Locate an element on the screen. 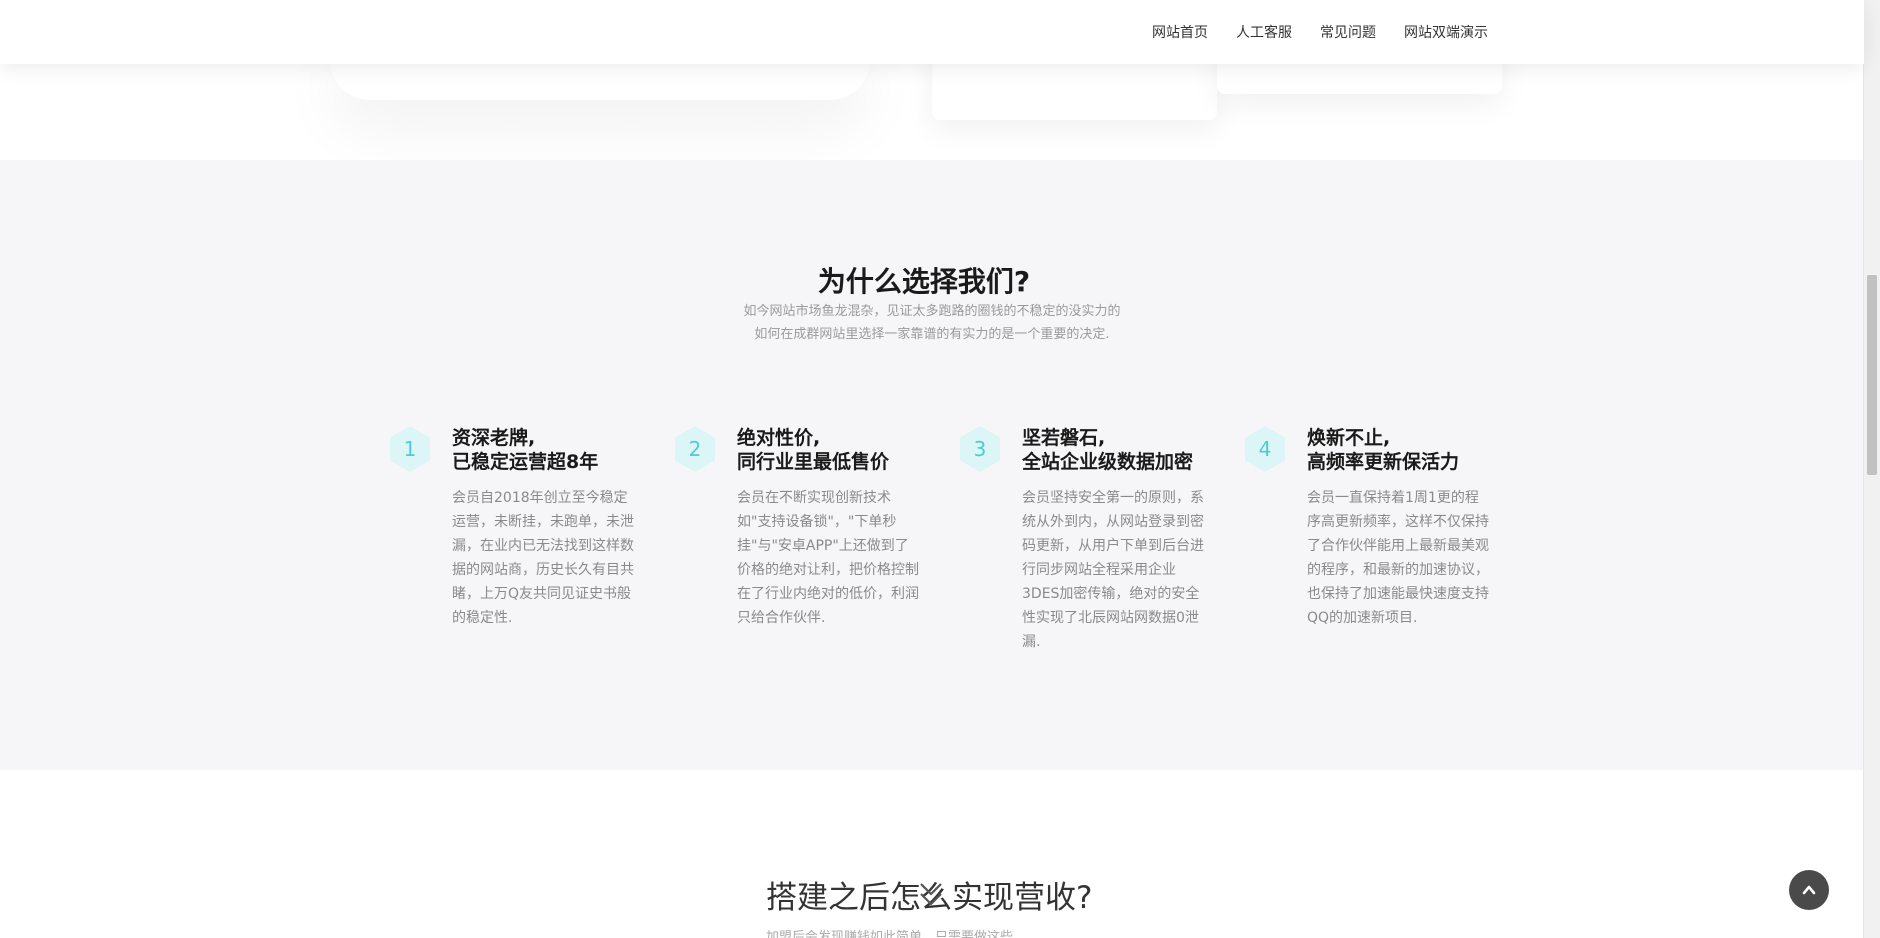  subtitle-line: 如今网站市场鱼龙混杂，见证太多跑路的圈钱的不稳定的没实力的 is located at coordinates (932, 311).